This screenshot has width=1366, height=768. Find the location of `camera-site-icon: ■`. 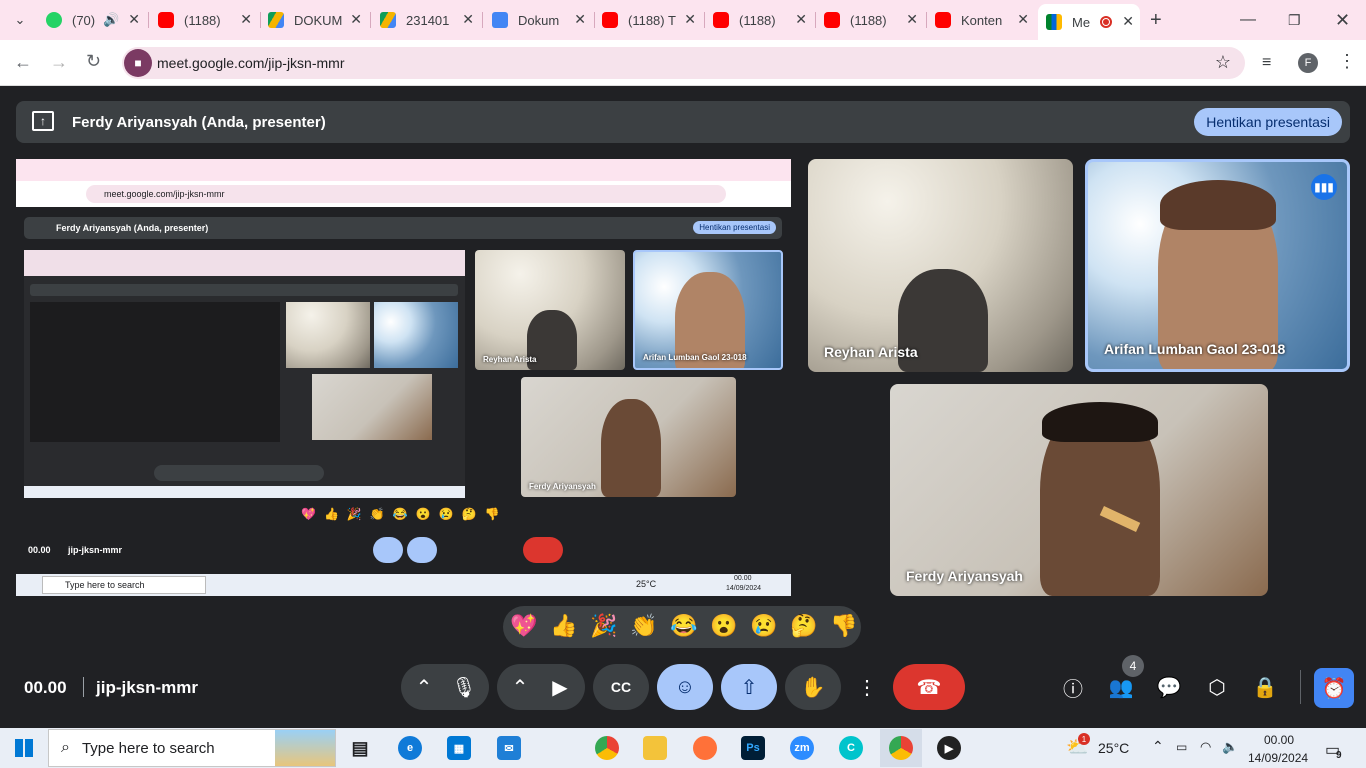

camera-site-icon: ■ is located at coordinates (138, 63).